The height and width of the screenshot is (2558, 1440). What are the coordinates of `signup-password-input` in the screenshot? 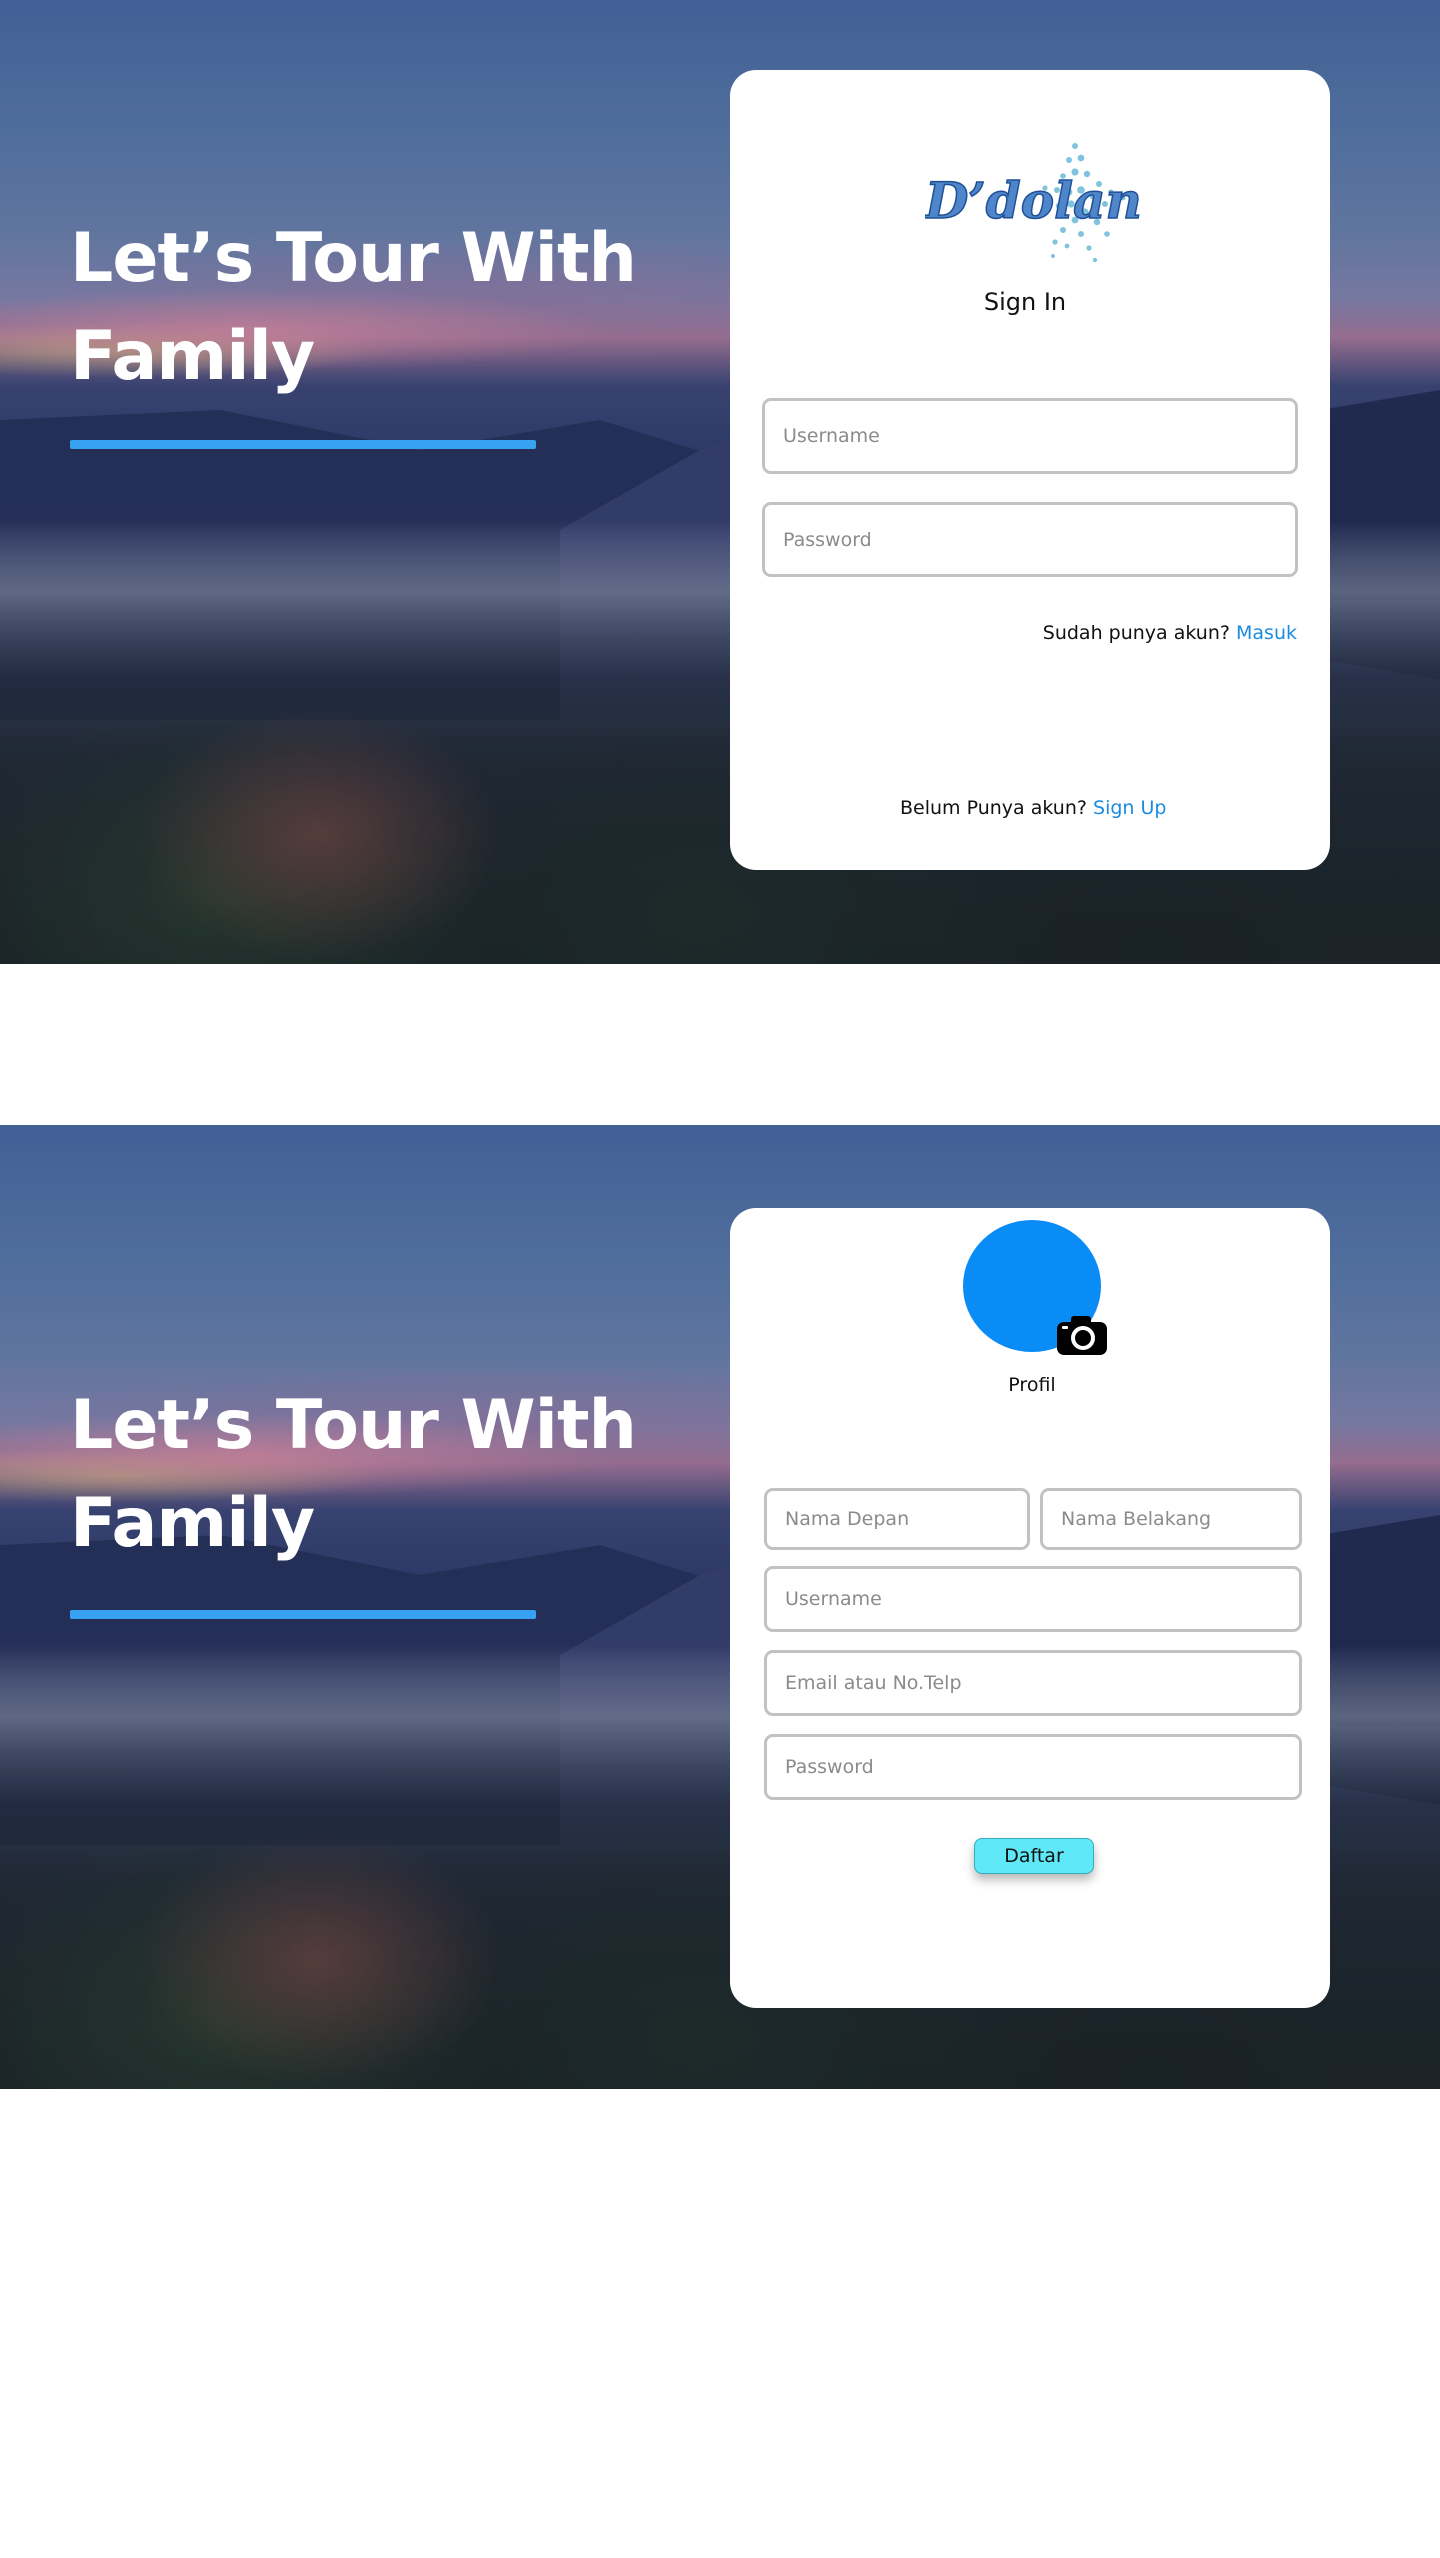 It's located at (1033, 1767).